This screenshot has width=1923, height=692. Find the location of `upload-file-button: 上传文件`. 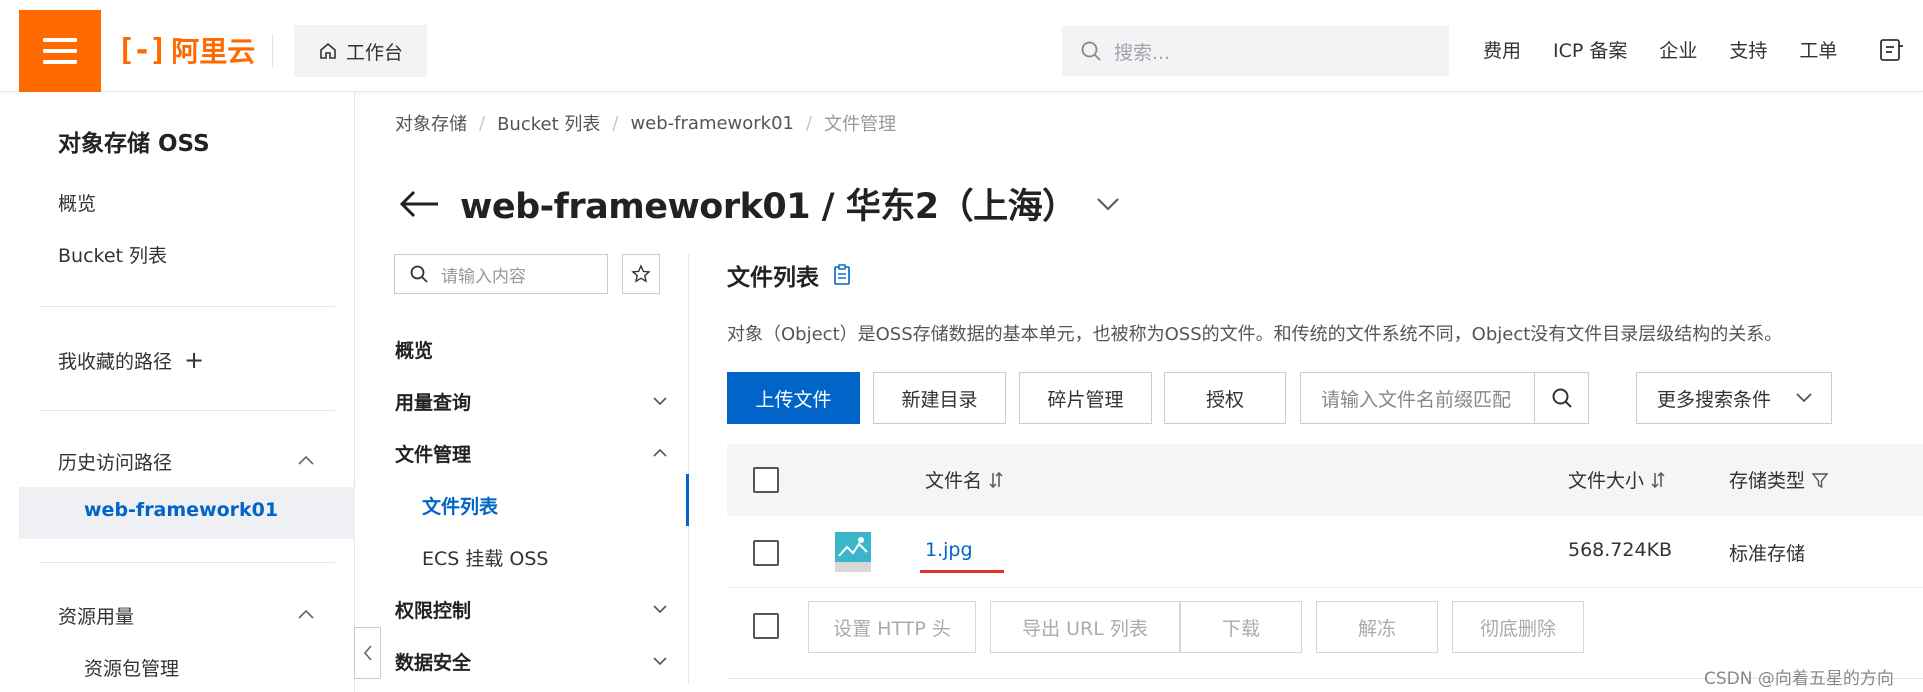

upload-file-button: 上传文件 is located at coordinates (793, 398).